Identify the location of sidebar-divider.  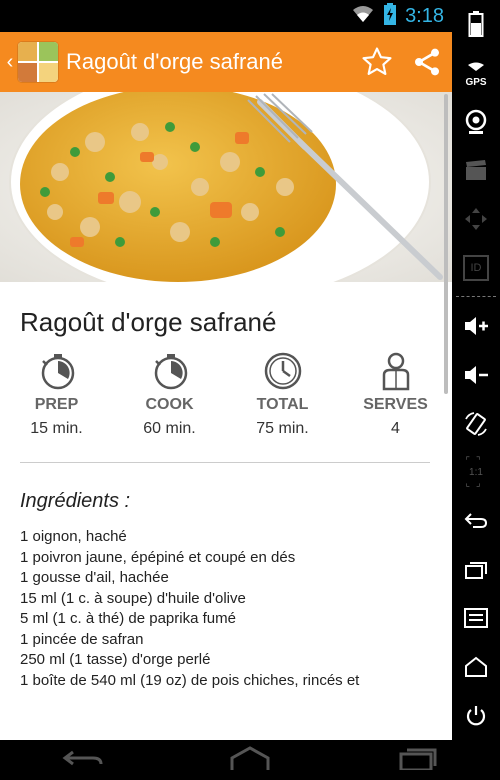
(476, 297).